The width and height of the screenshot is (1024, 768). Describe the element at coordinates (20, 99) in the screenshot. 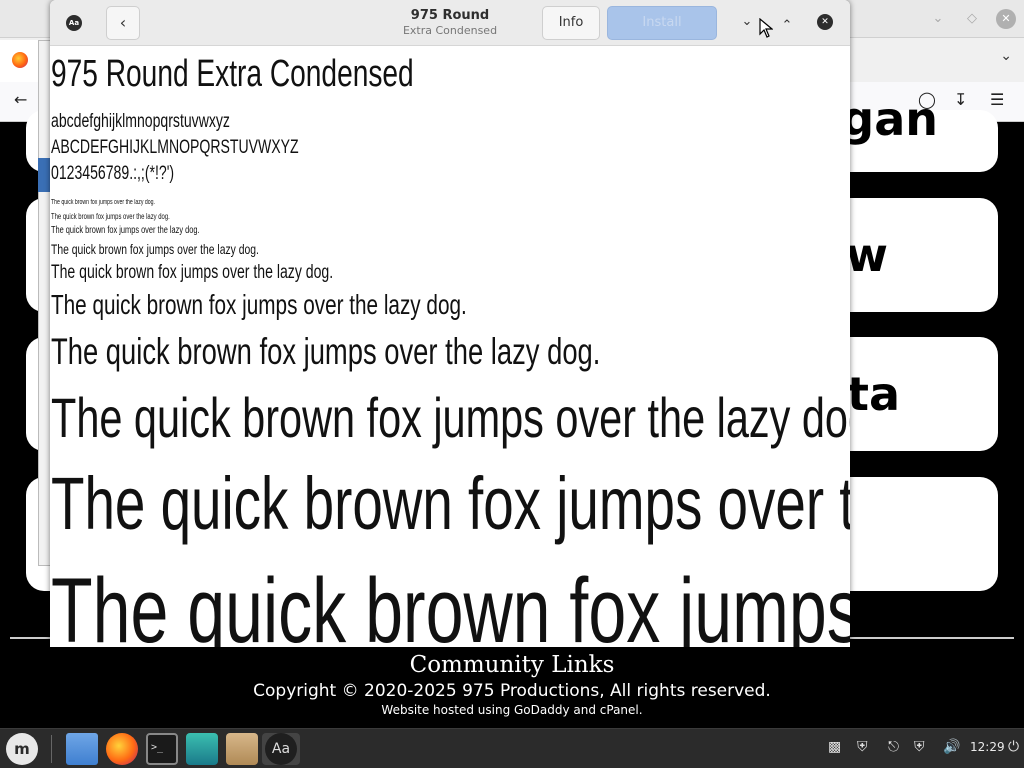

I see `back-arrow-icon: ←` at that location.